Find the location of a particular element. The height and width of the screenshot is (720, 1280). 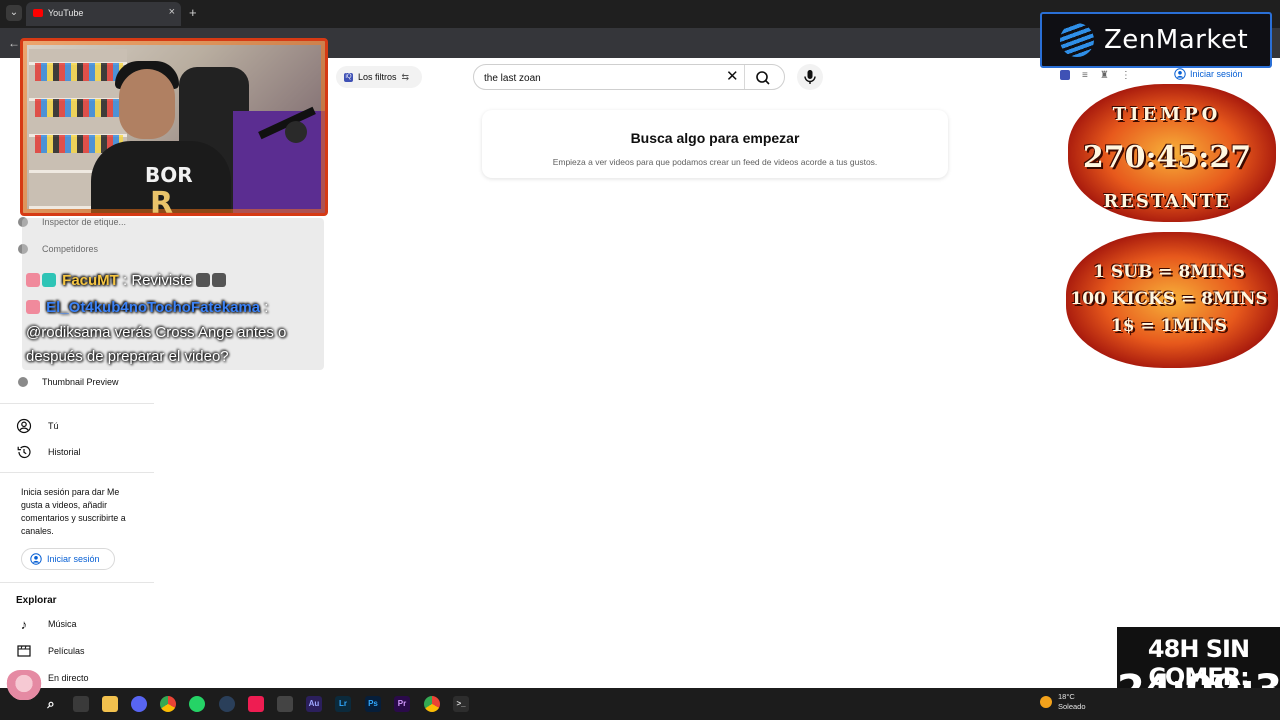

sponsor-banner: ZenMarket is located at coordinates (1156, 40).